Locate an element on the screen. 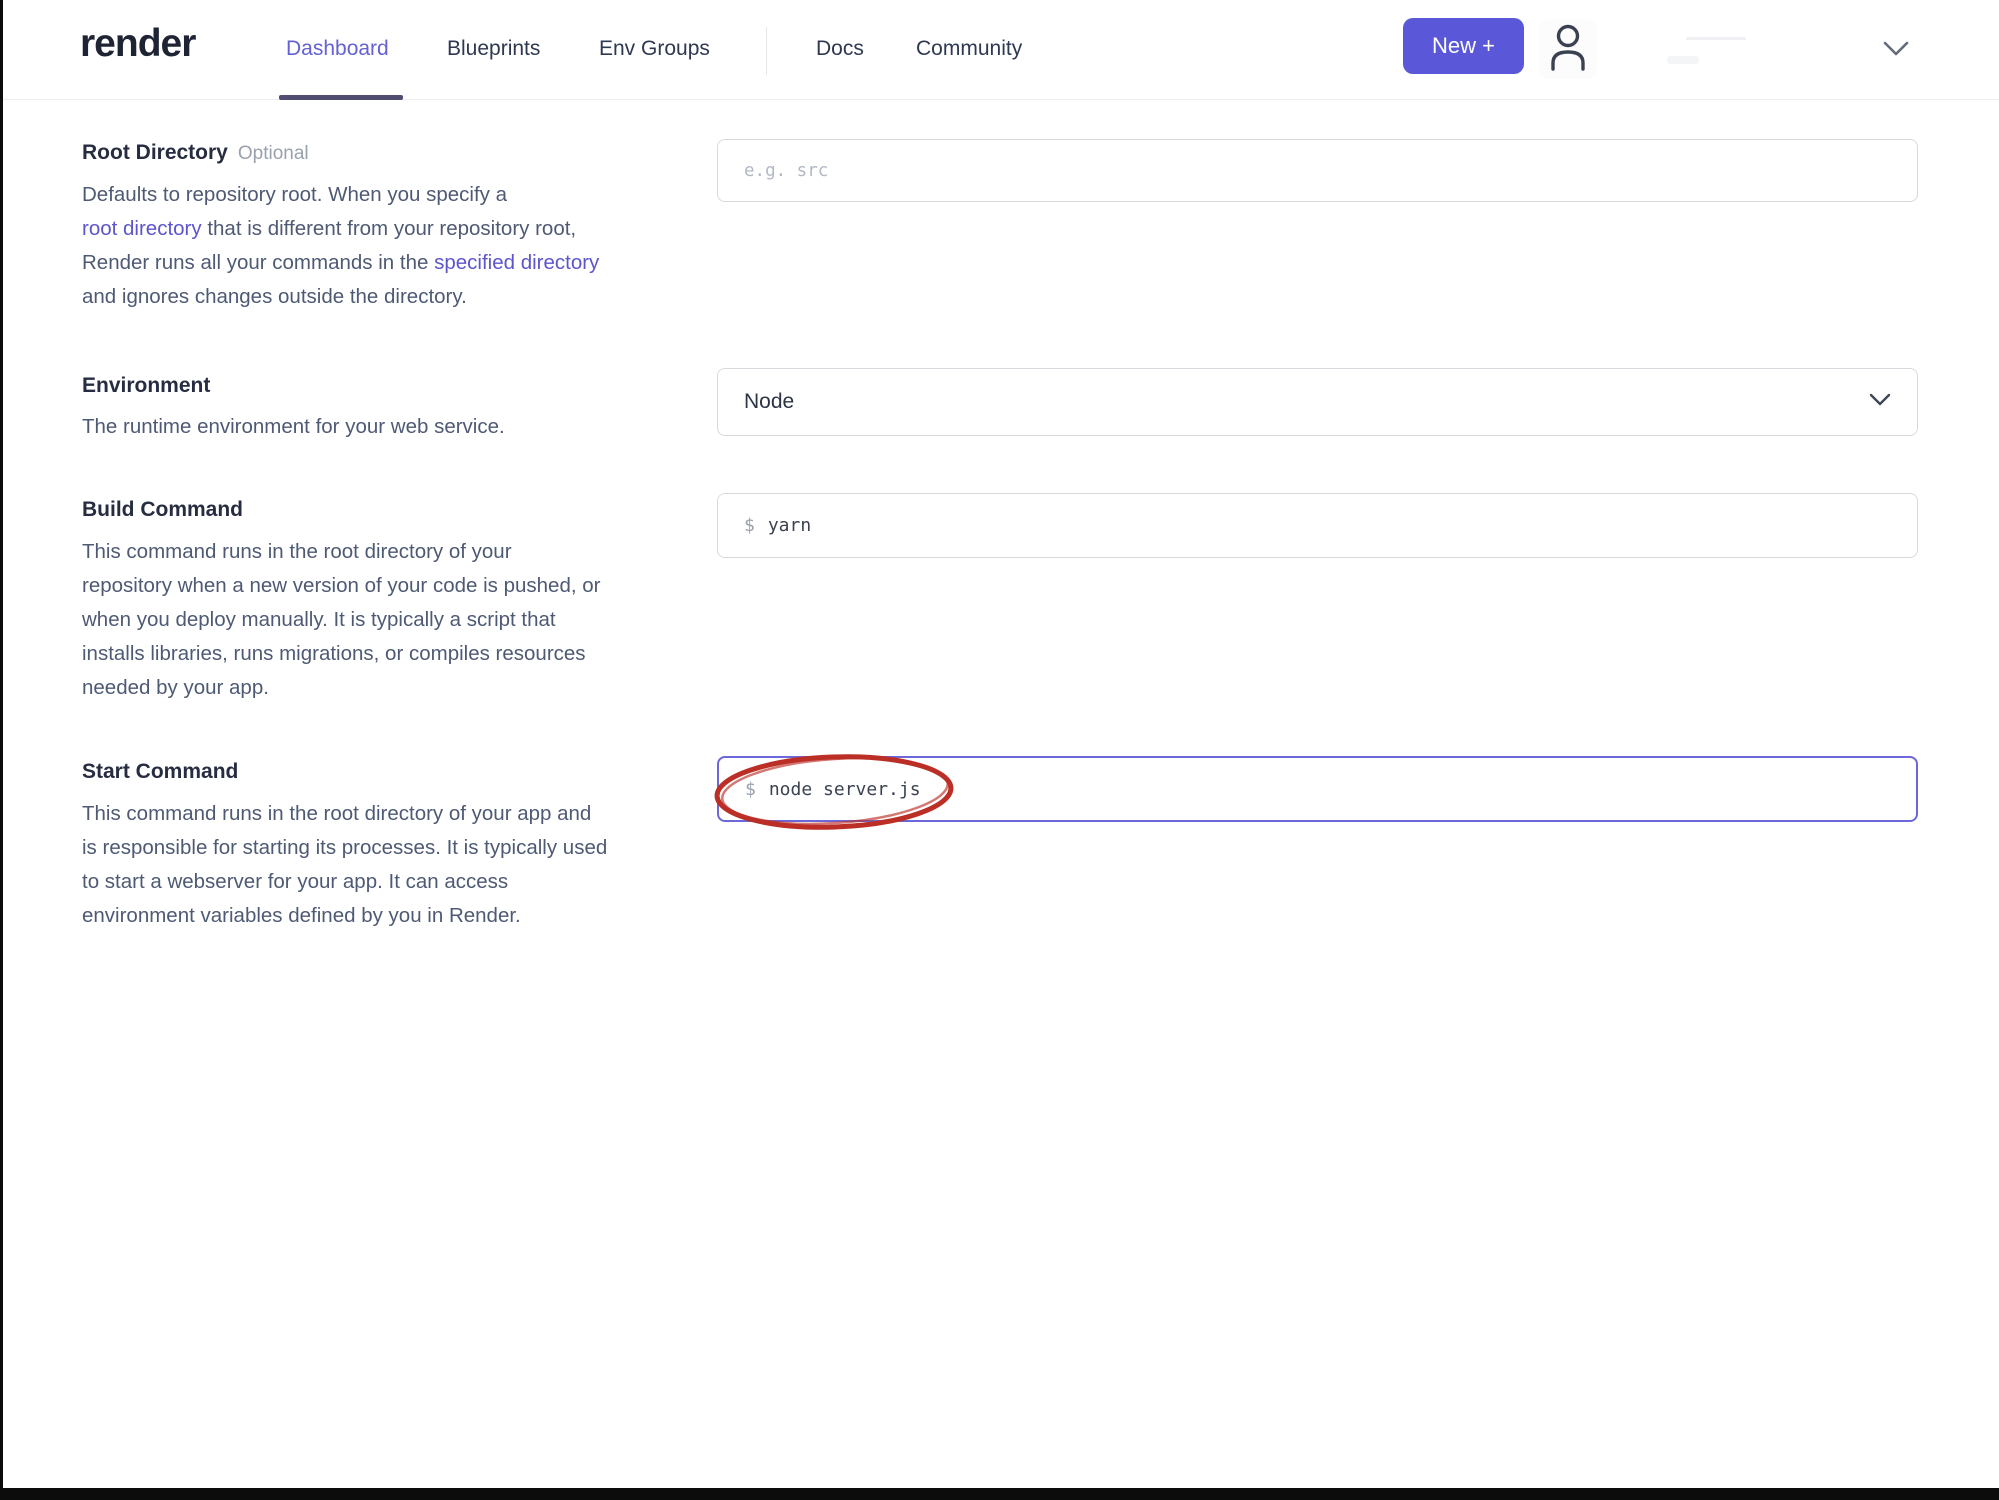  nav-link-community: Community is located at coordinates (969, 49).